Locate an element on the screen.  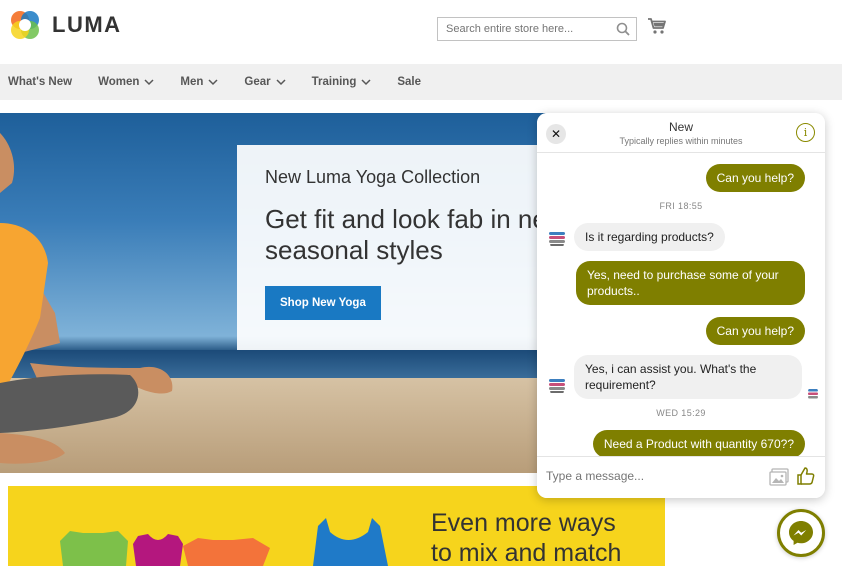
message-input is located at coordinates (651, 476).